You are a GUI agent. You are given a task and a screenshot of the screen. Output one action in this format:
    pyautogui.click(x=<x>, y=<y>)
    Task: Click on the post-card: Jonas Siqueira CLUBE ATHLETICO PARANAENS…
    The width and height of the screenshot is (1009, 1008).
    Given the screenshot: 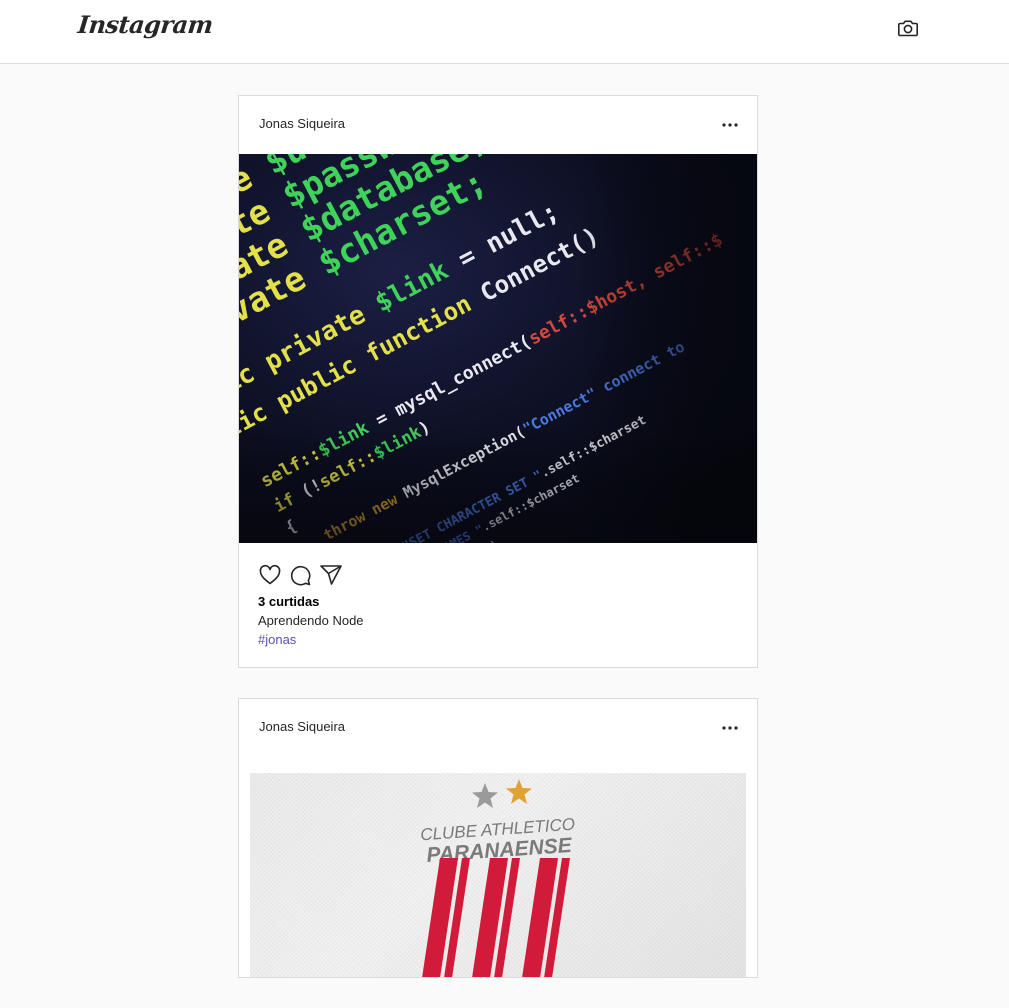 What is the action you would take?
    pyautogui.click(x=498, y=838)
    